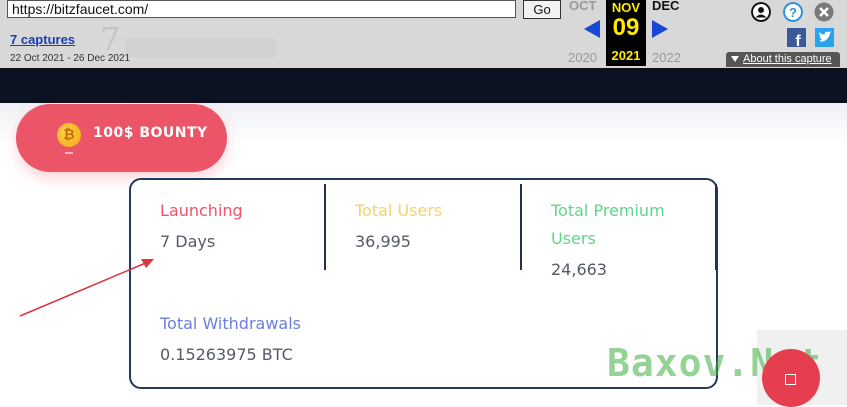  Describe the element at coordinates (69, 153) in the screenshot. I see `coin-underline` at that location.